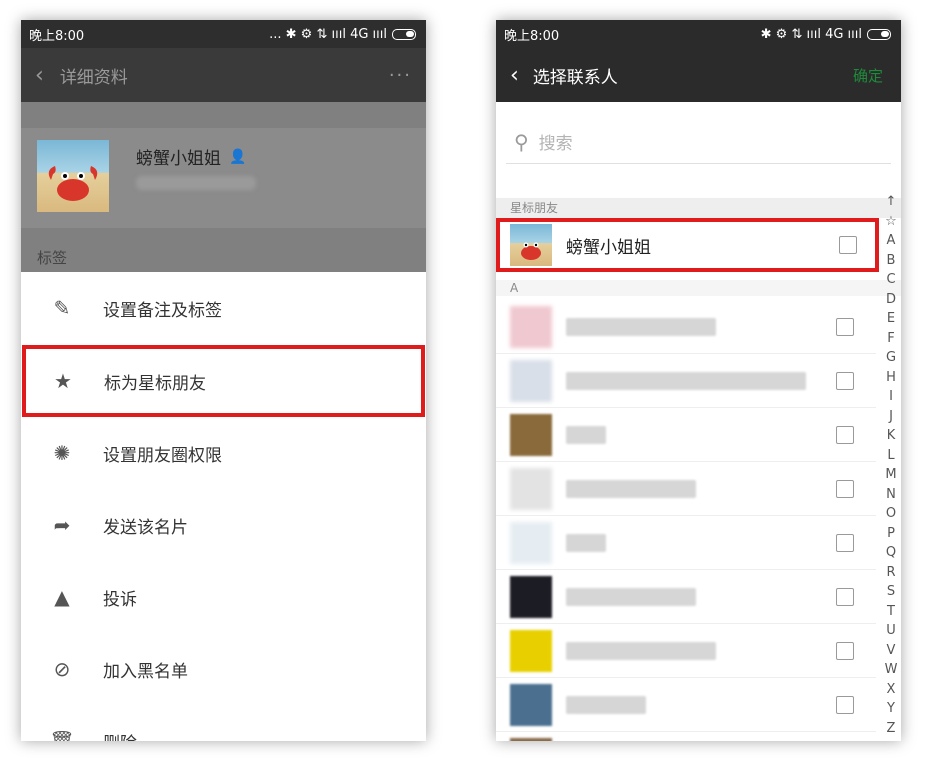 This screenshot has width=943, height=783. What do you see at coordinates (891, 261) in the screenshot?
I see `index-letter: B` at bounding box center [891, 261].